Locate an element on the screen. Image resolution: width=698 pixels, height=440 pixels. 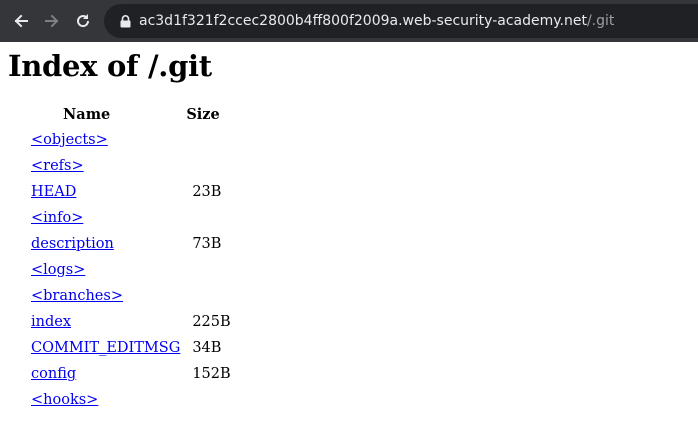
forward-button is located at coordinates (52, 21).